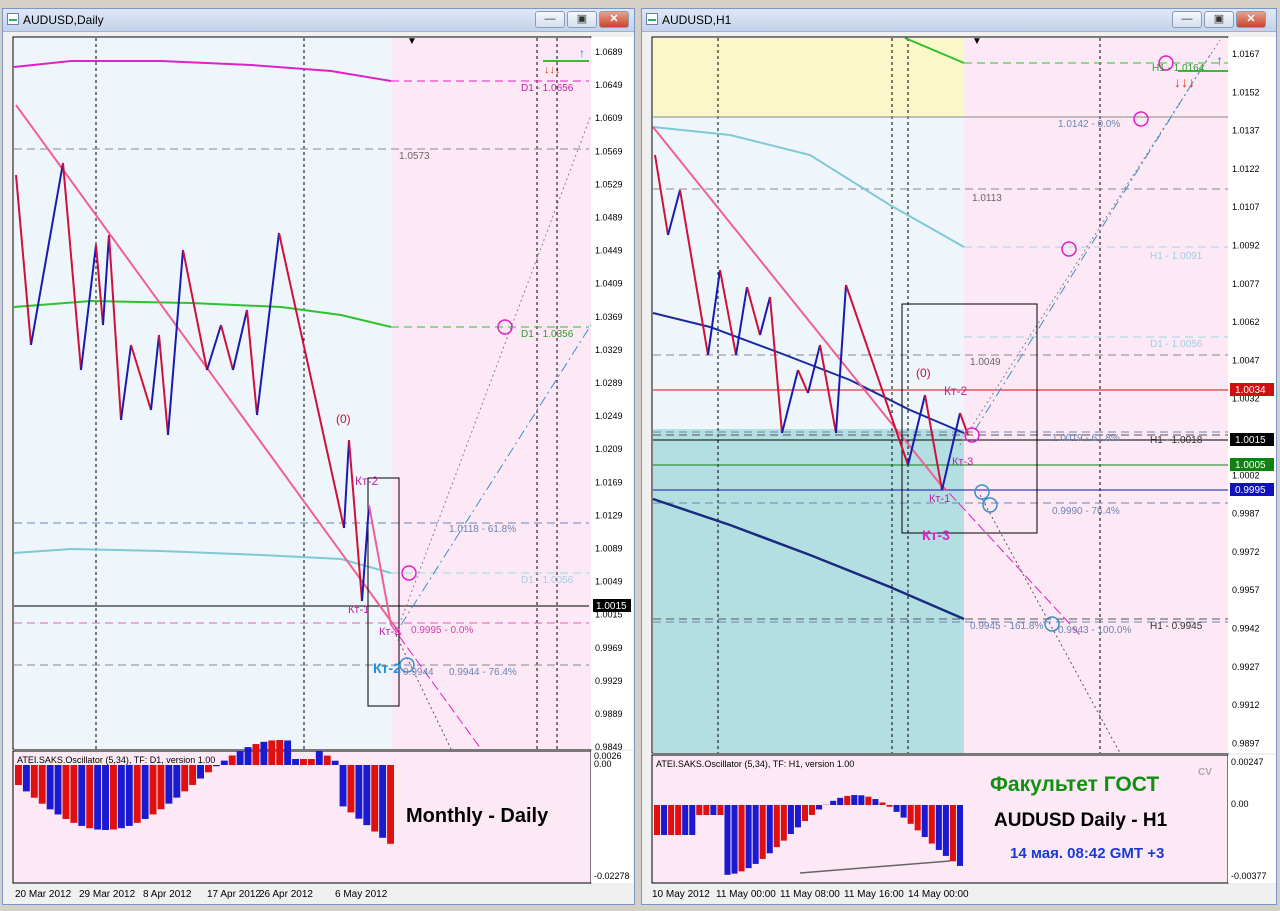 The image size is (1280, 911). What do you see at coordinates (1184, 82) in the screenshot?
I see `down-arrows-icon: ↓↓↓` at bounding box center [1184, 82].